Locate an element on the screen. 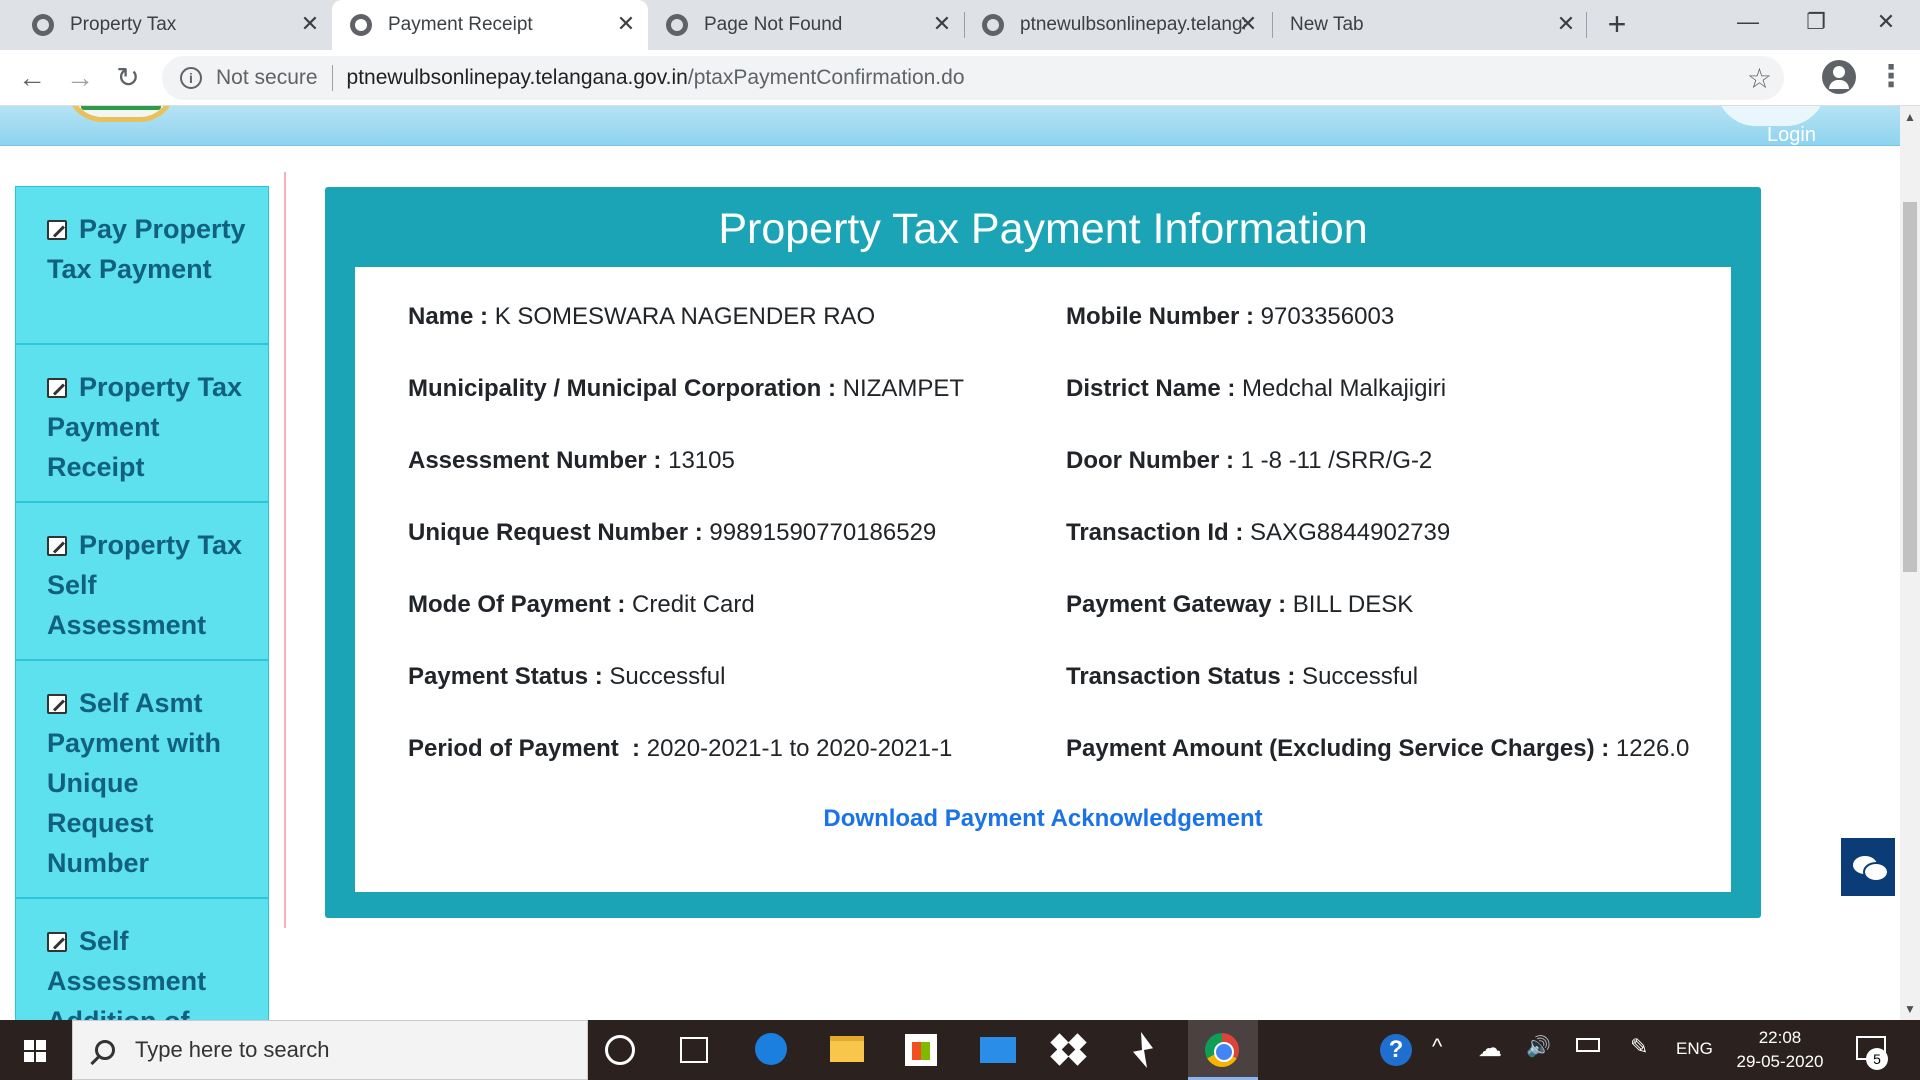 This screenshot has width=1920, height=1080. field-mobile-number: Mobile Number : 9703356003 is located at coordinates (1230, 316).